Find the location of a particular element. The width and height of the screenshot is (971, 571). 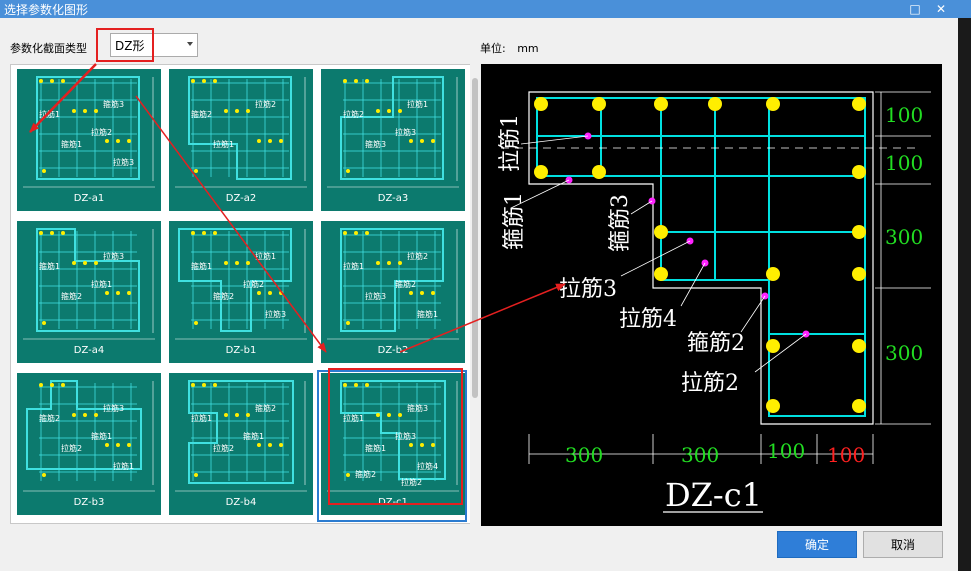

thumbnail-rebar-label: 箍筋3 is located at coordinates (376, 144).